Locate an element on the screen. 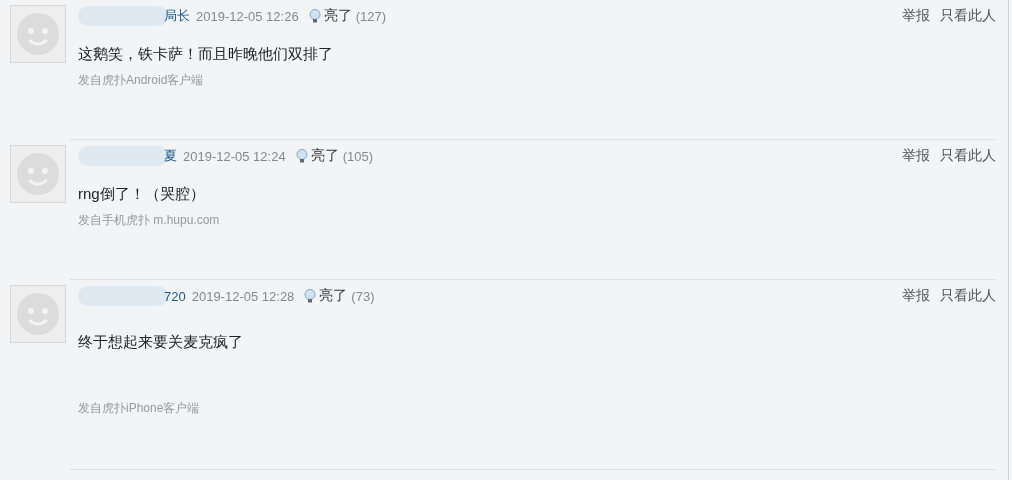 This screenshot has height=480, width=1012. username: 局长 is located at coordinates (177, 16).